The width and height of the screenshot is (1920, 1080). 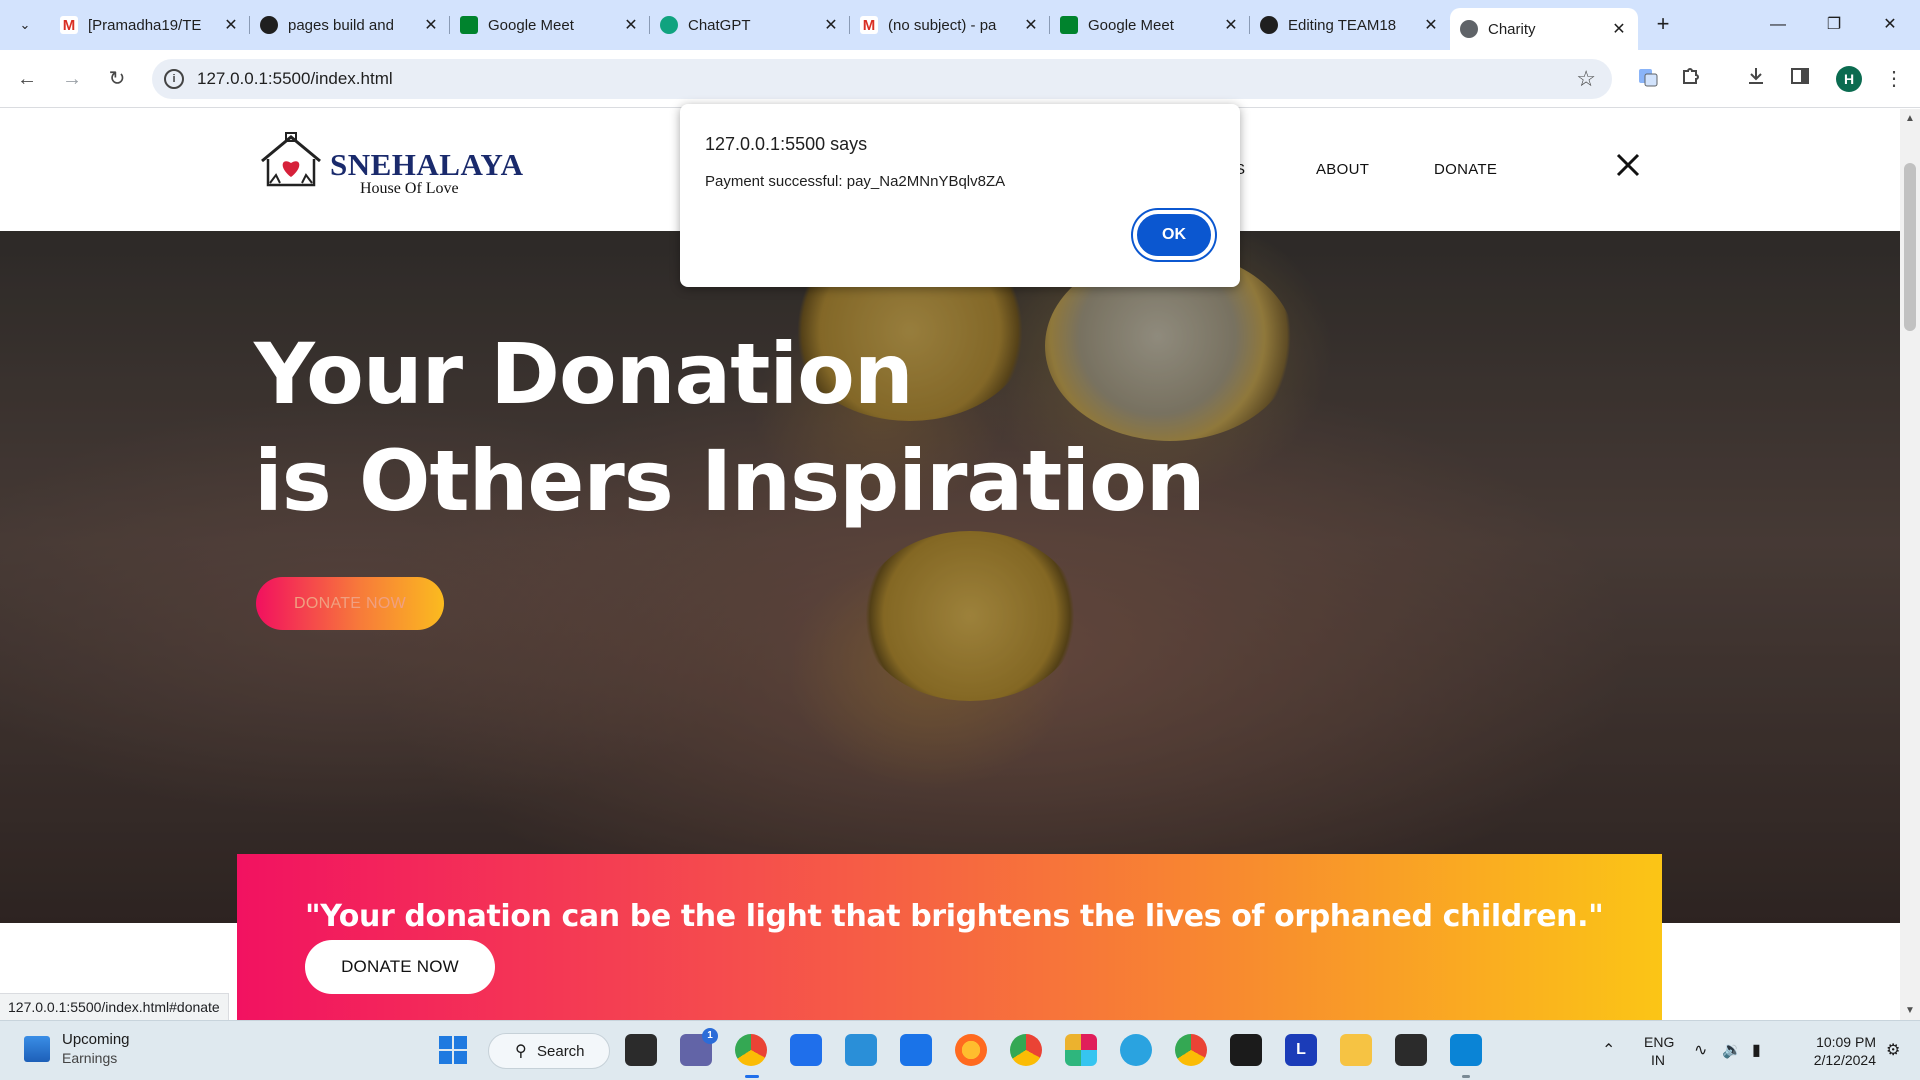 What do you see at coordinates (641, 1050) in the screenshot?
I see `task-view-icon` at bounding box center [641, 1050].